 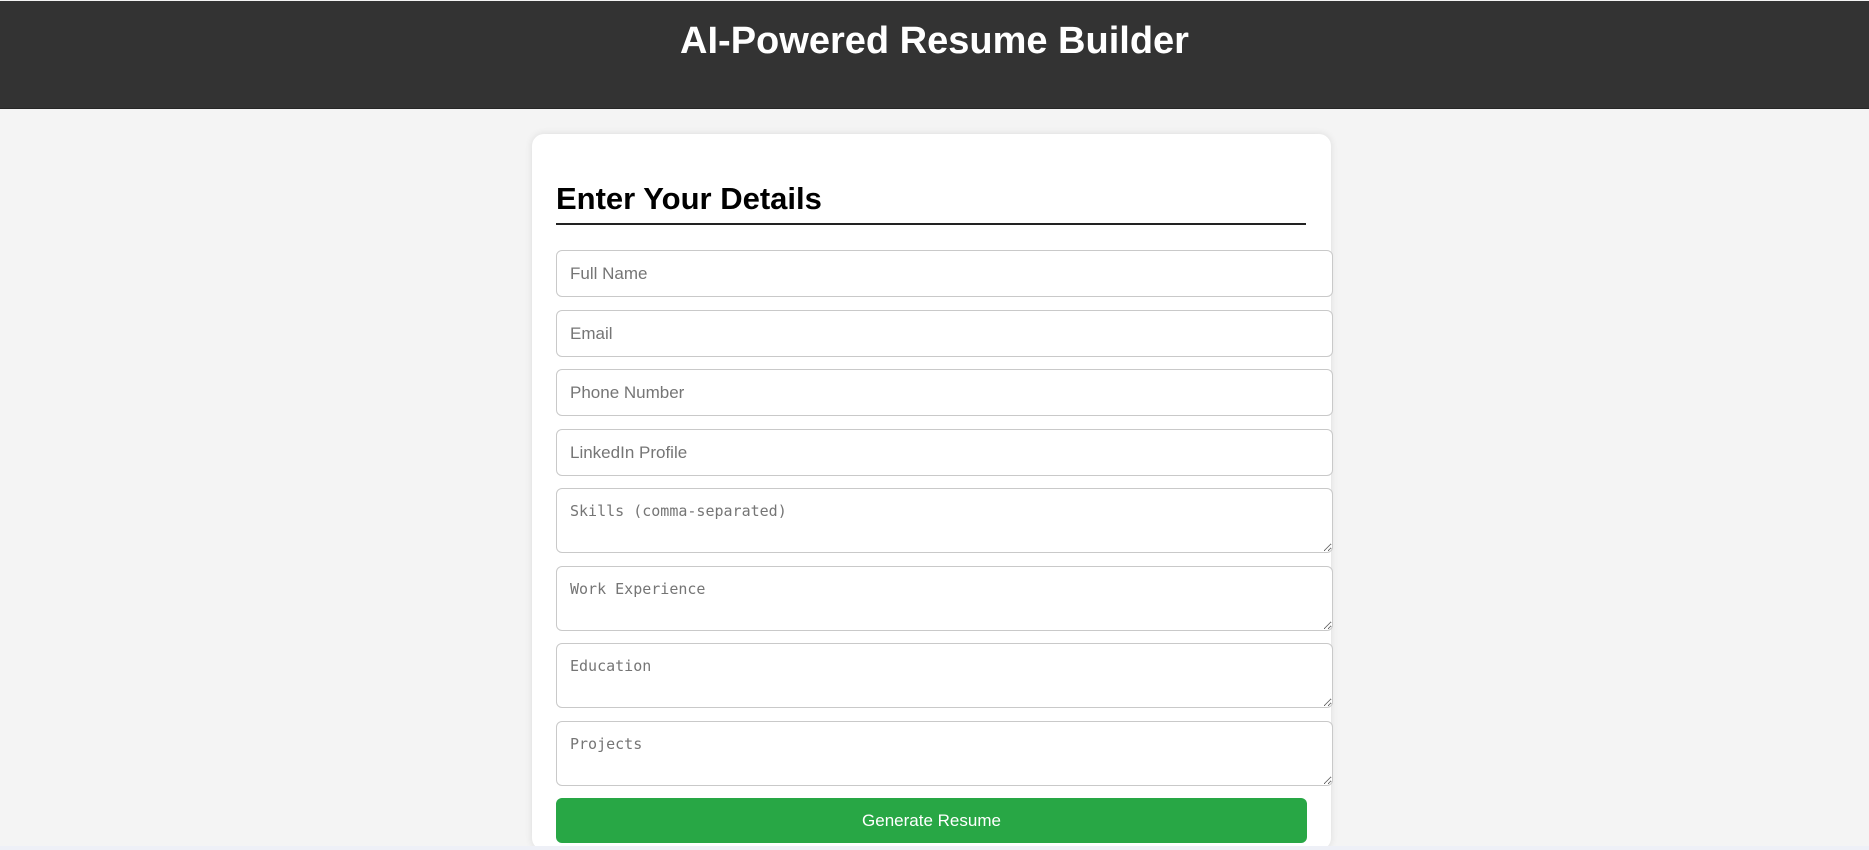 What do you see at coordinates (931, 820) in the screenshot?
I see `generate-resume-button: Generate Resume` at bounding box center [931, 820].